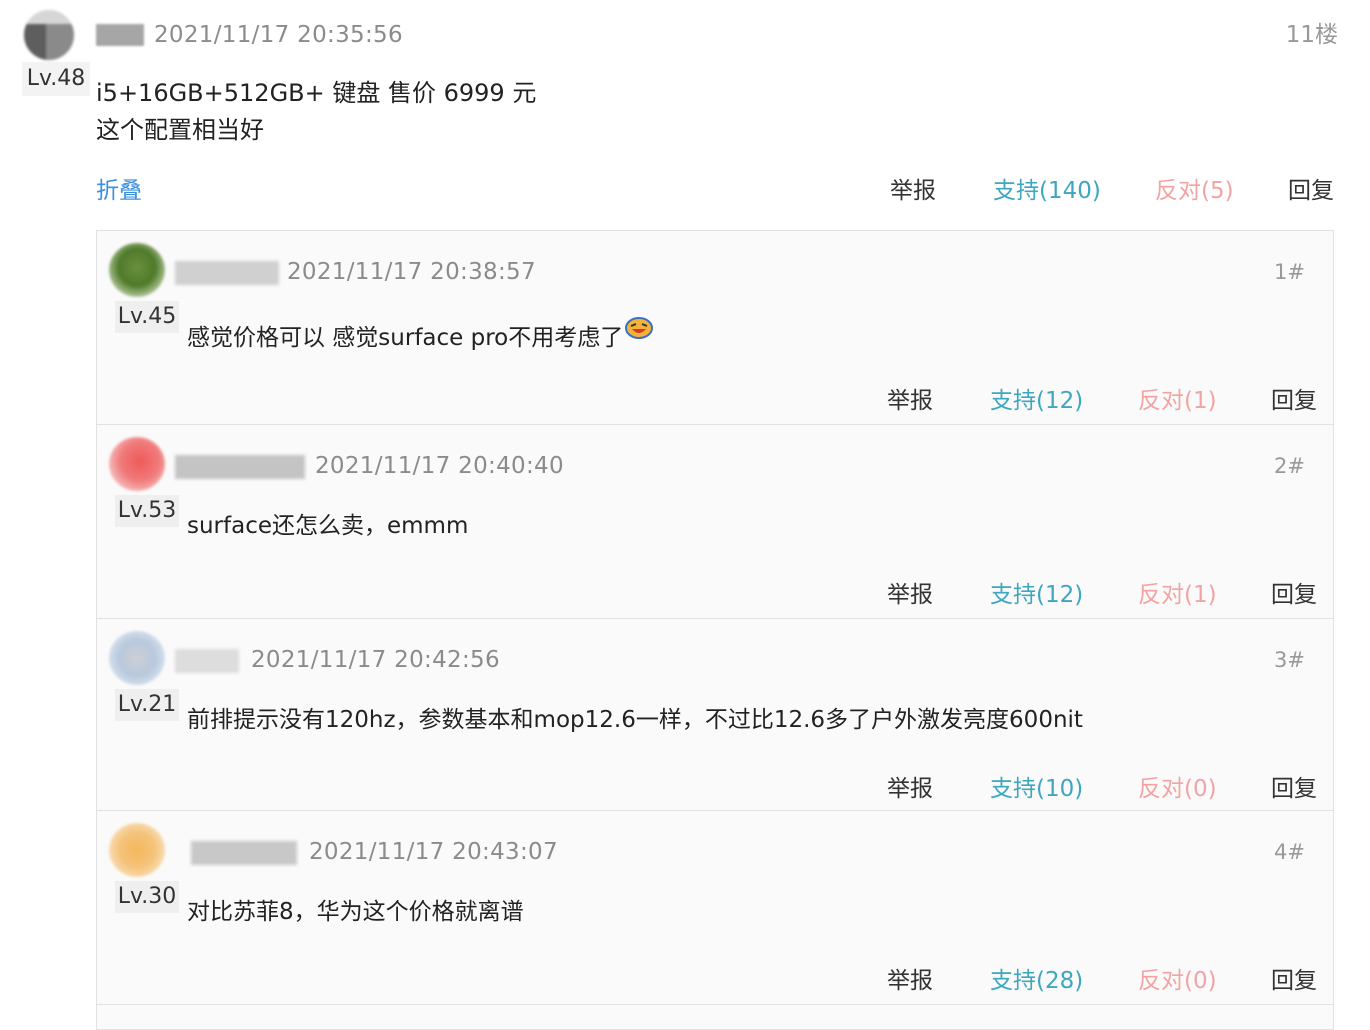 This screenshot has height=1030, width=1370. What do you see at coordinates (1036, 981) in the screenshot?
I see `support-button: 支持(28)` at bounding box center [1036, 981].